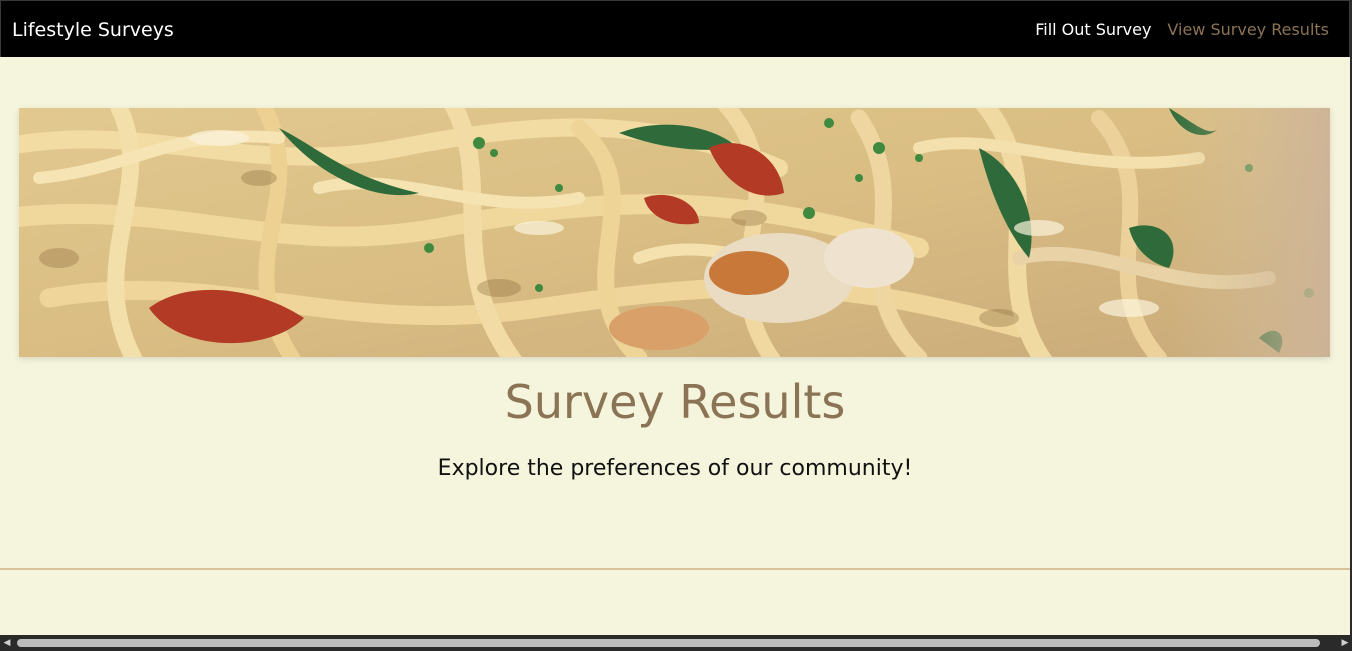  Describe the element at coordinates (93, 30) in the screenshot. I see `brand-link: Lifestyle Surveys` at that location.